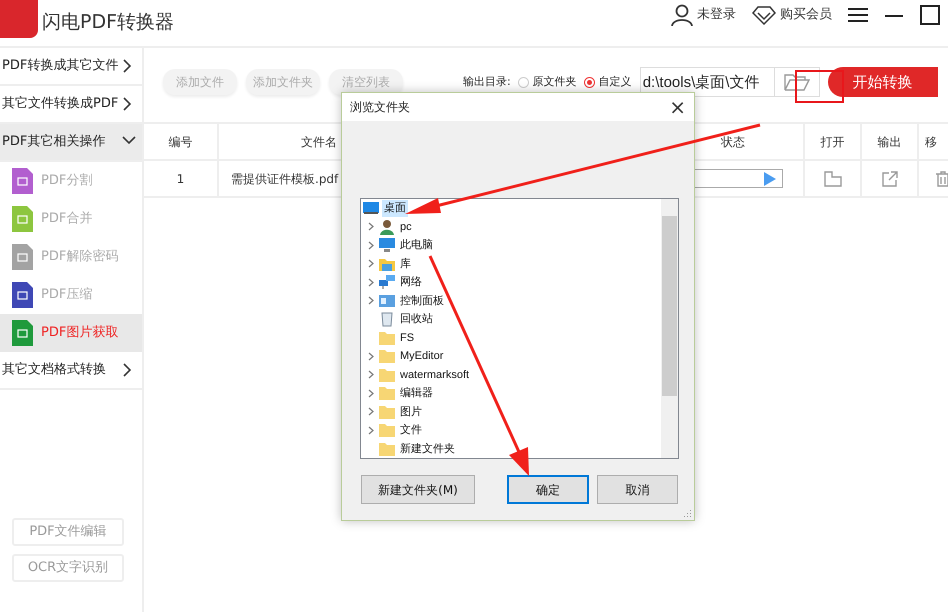  What do you see at coordinates (677, 107) in the screenshot?
I see `close-button: ×` at bounding box center [677, 107].